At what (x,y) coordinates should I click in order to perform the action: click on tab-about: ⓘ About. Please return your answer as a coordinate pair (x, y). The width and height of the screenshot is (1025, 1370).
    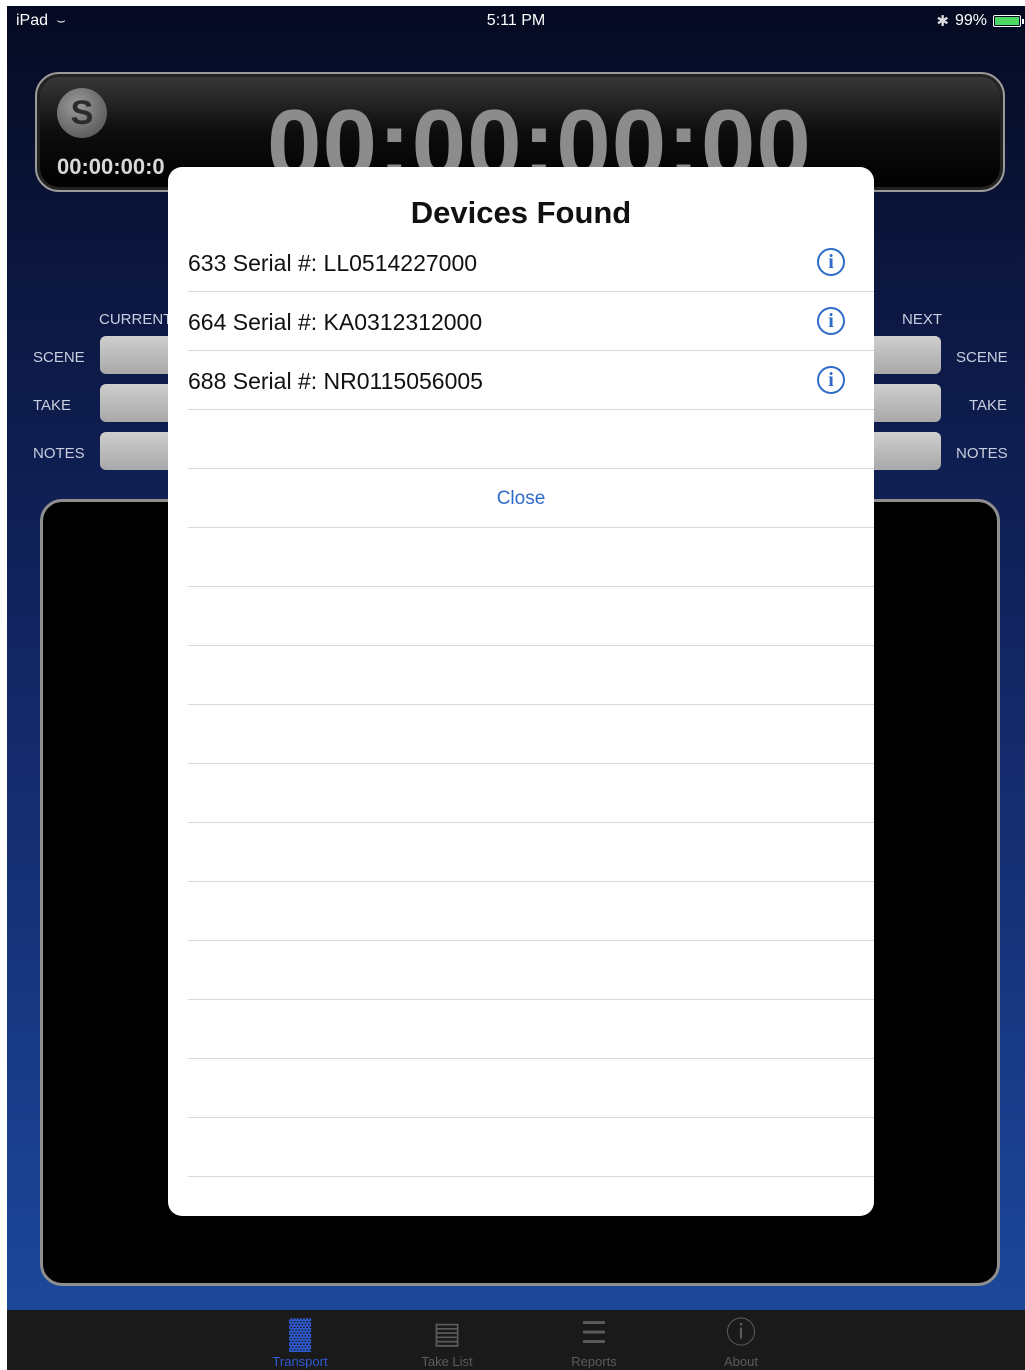
    Looking at the image, I should click on (741, 1341).